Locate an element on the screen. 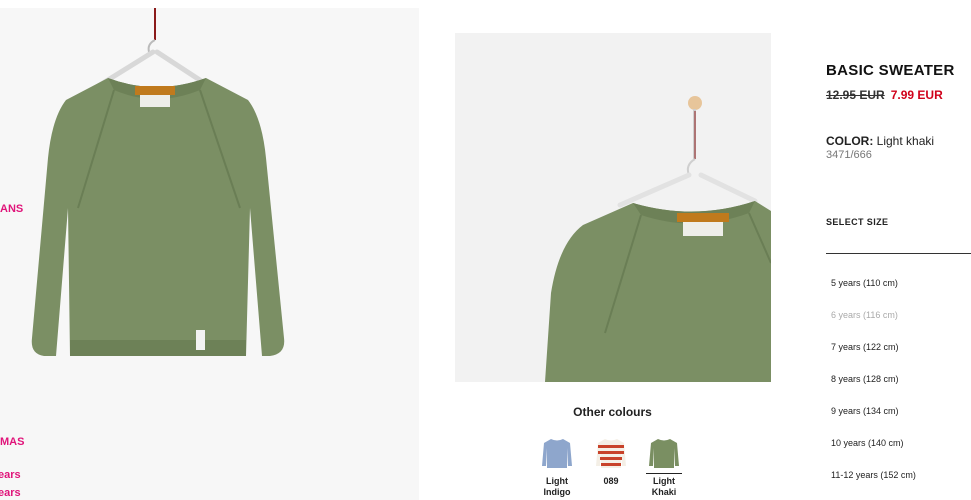 This screenshot has width=971, height=500. colour-swatch-light-indigo: Light Indigo is located at coordinates (557, 467).